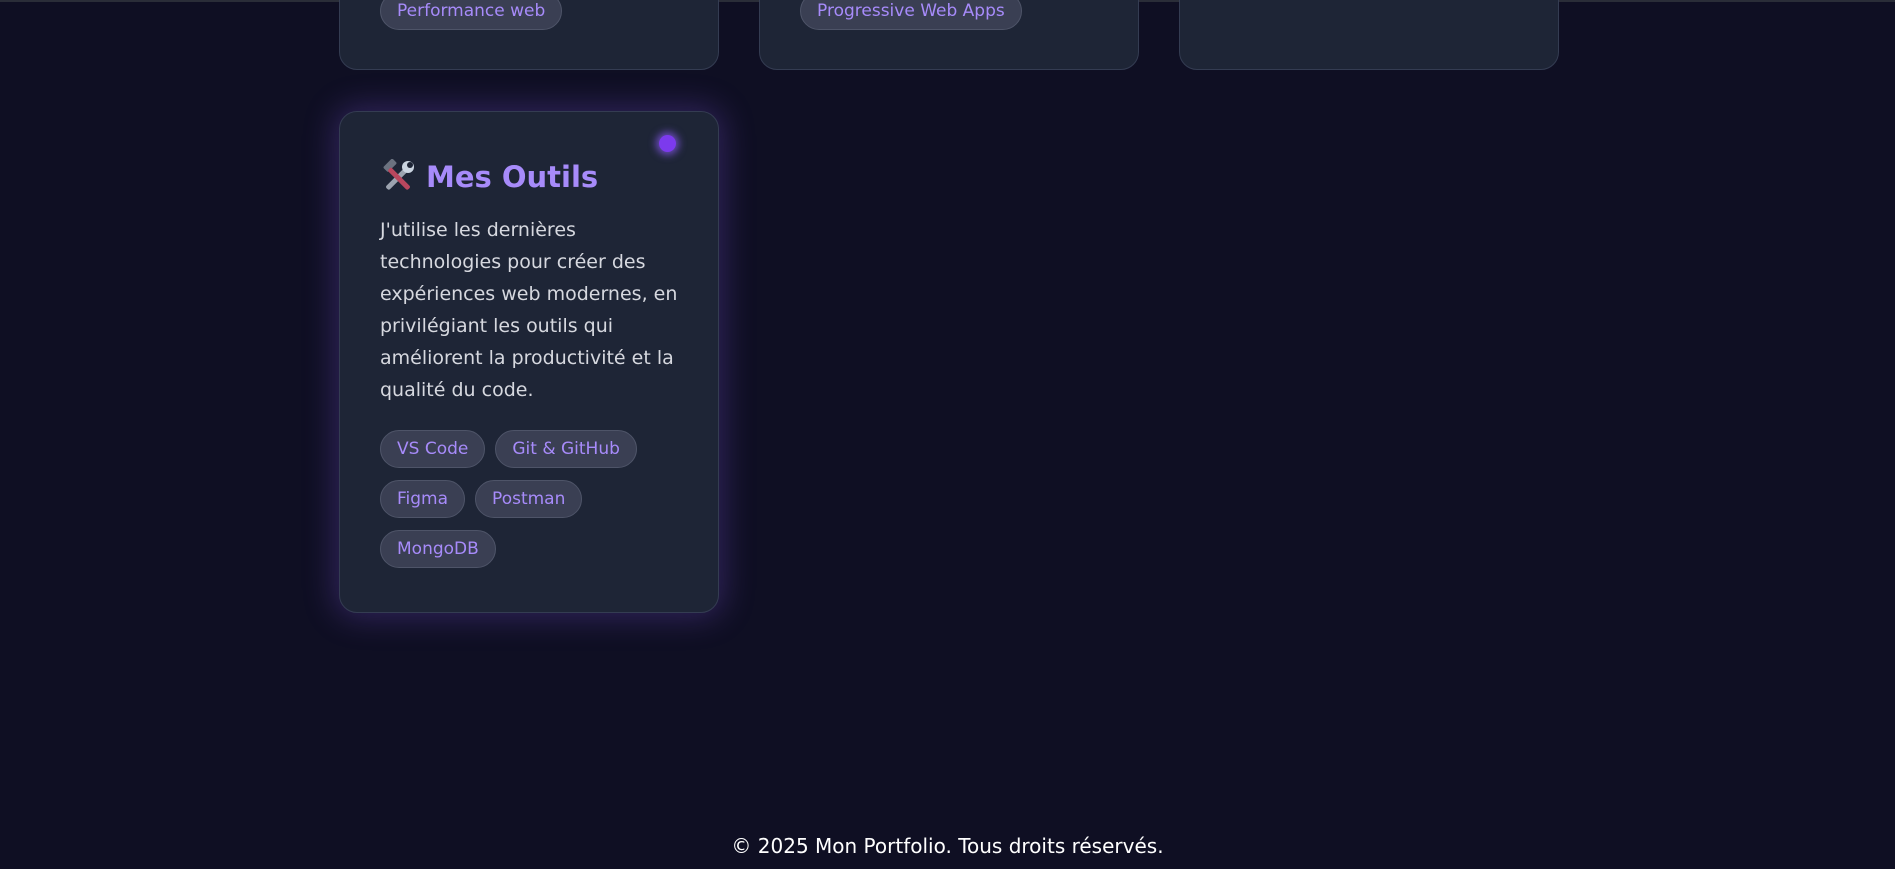 Image resolution: width=1895 pixels, height=869 pixels. What do you see at coordinates (398, 174) in the screenshot?
I see `hammer-and-wrench-icon` at bounding box center [398, 174].